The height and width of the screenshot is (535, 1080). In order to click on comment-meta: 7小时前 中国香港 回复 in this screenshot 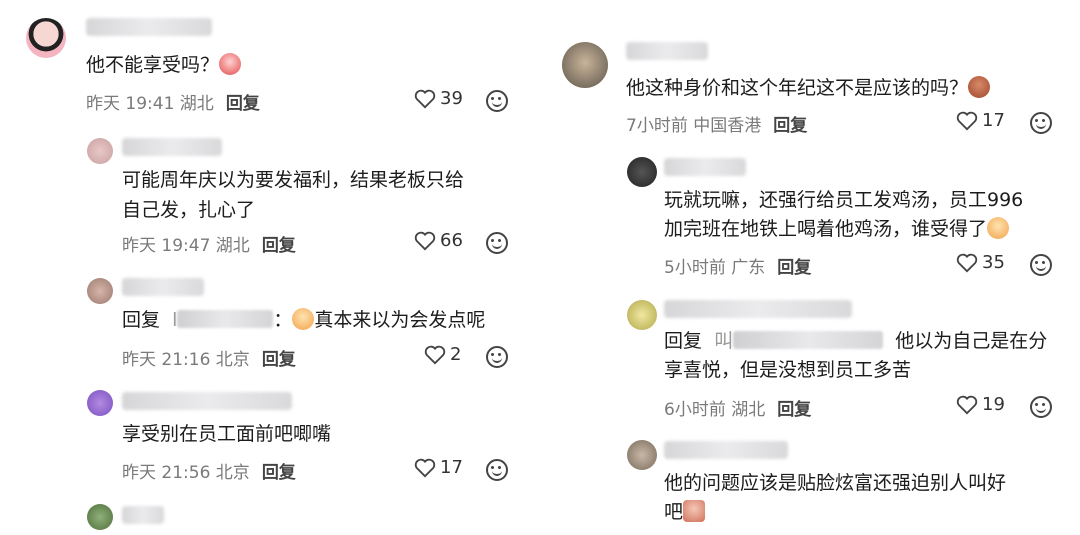, I will do `click(717, 126)`.